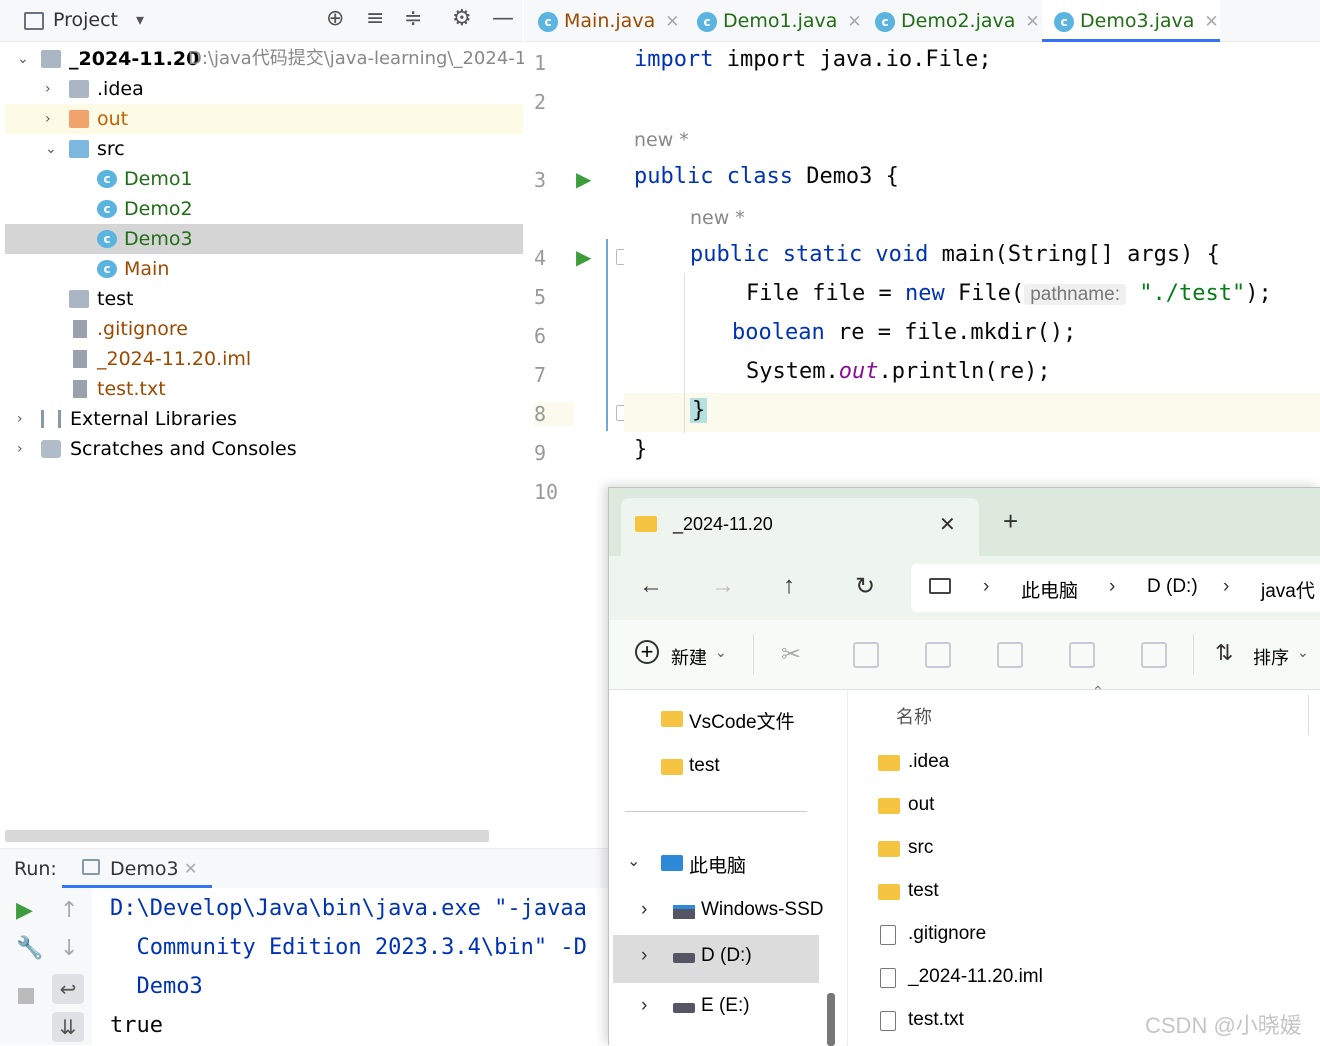 This screenshot has width=1320, height=1046. Describe the element at coordinates (714, 865) in the screenshot. I see `nav-item-this-pc: ⌄ 此电脑` at that location.